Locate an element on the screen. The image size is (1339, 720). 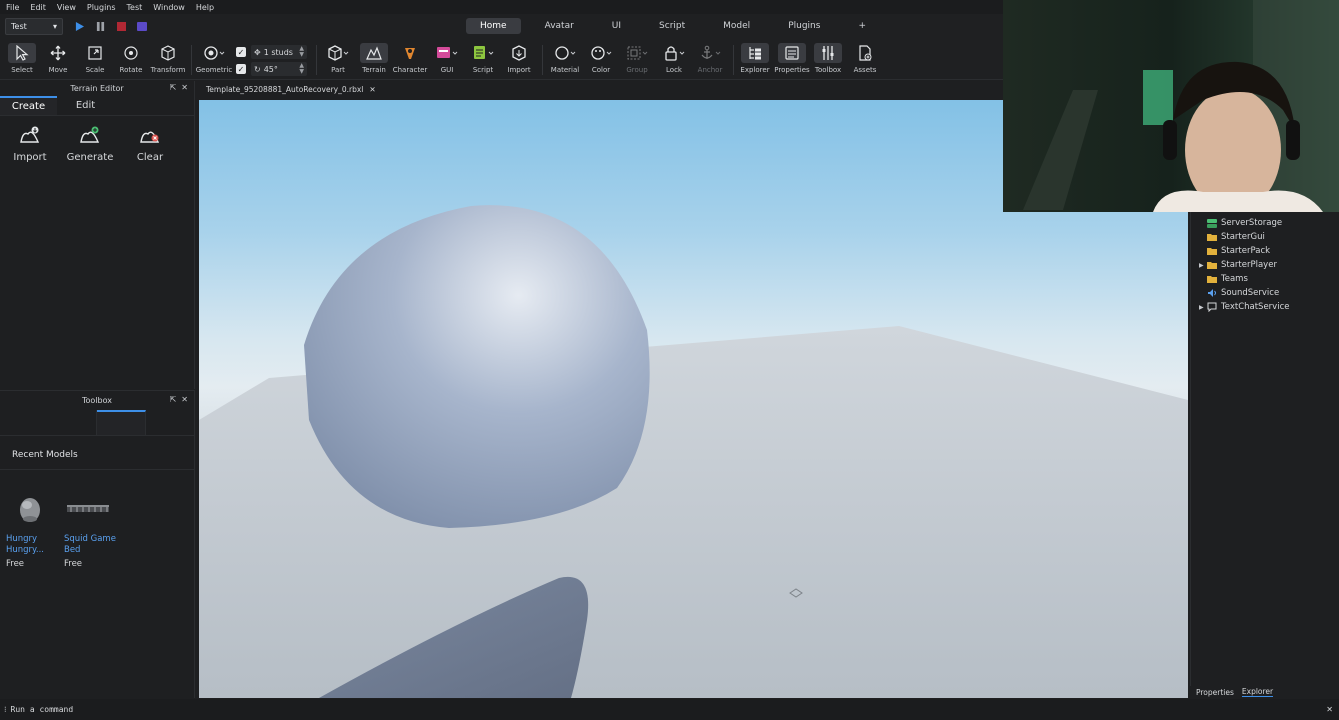
lock-button: Lock is located at coordinates (674, 58).